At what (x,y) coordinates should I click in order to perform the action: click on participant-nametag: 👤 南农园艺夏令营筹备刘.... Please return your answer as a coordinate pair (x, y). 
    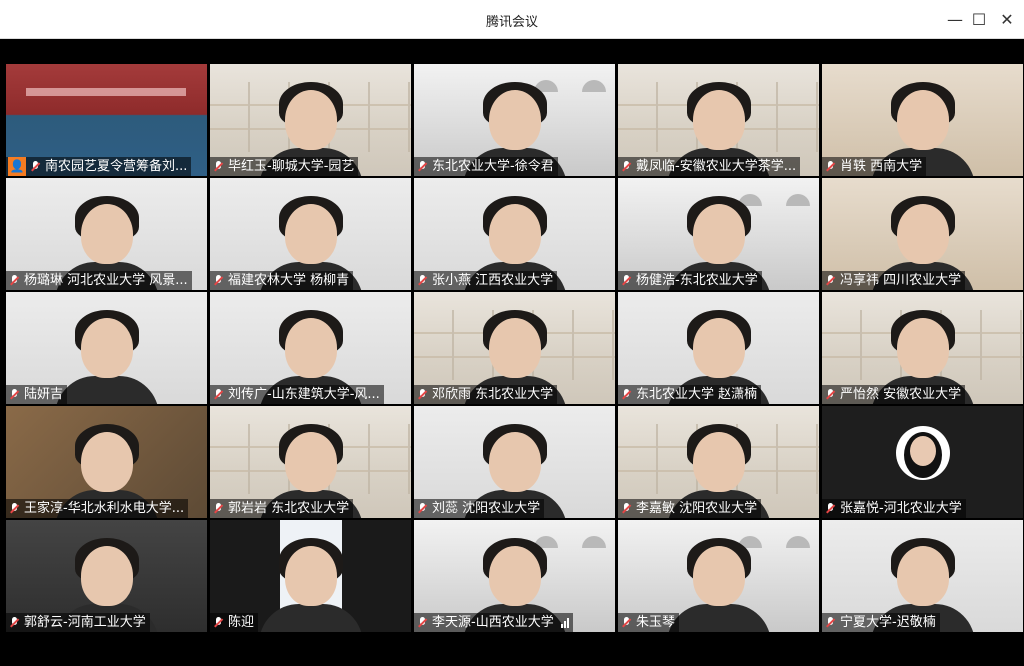
    Looking at the image, I should click on (99, 166).